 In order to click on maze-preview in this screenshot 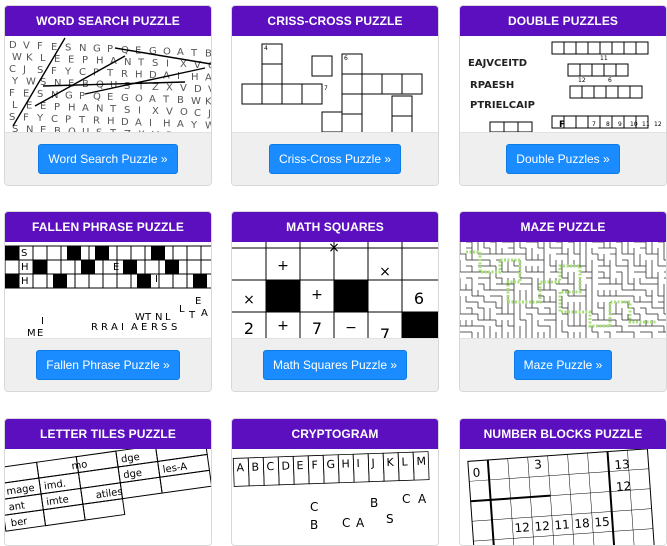, I will do `click(563, 290)`.